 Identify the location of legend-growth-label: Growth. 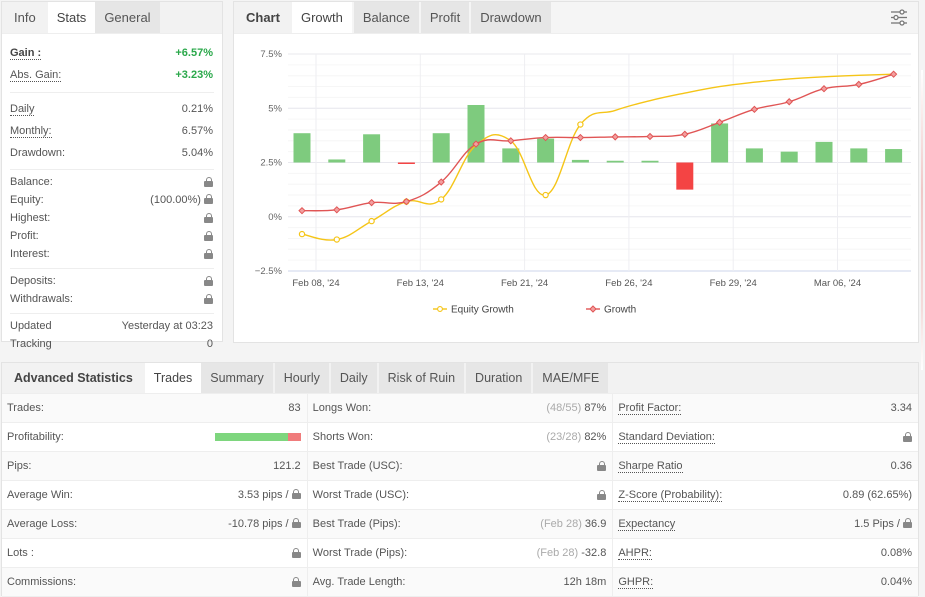
(620, 310).